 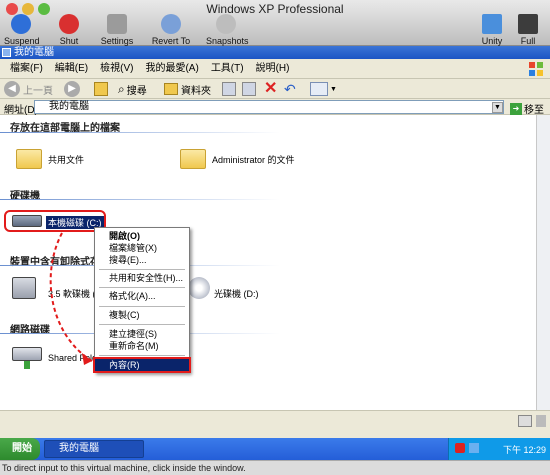 What do you see at coordinates (121, 88) in the screenshot?
I see `search-icon: ⌕` at bounding box center [121, 88].